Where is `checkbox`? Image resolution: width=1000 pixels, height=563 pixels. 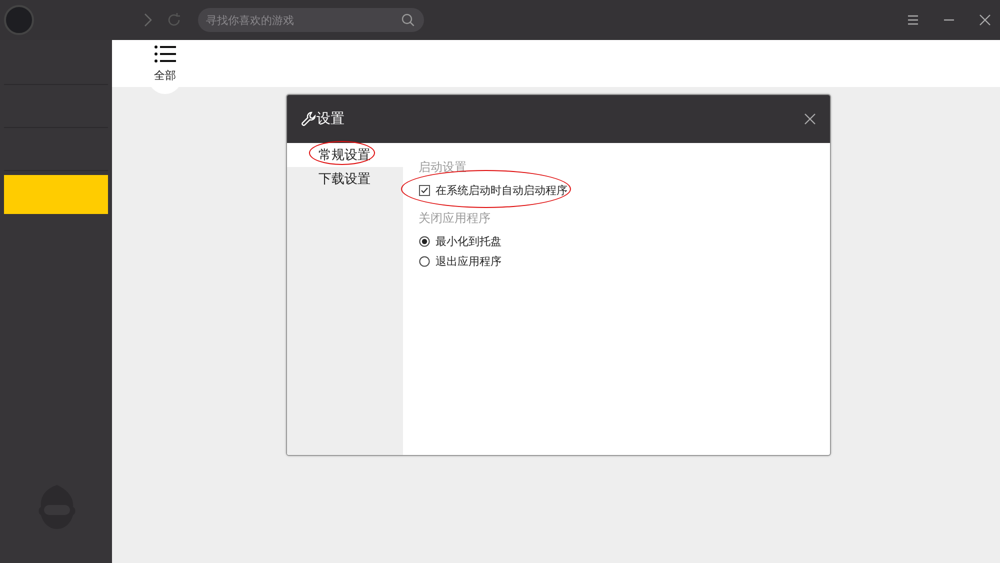 checkbox is located at coordinates (424, 190).